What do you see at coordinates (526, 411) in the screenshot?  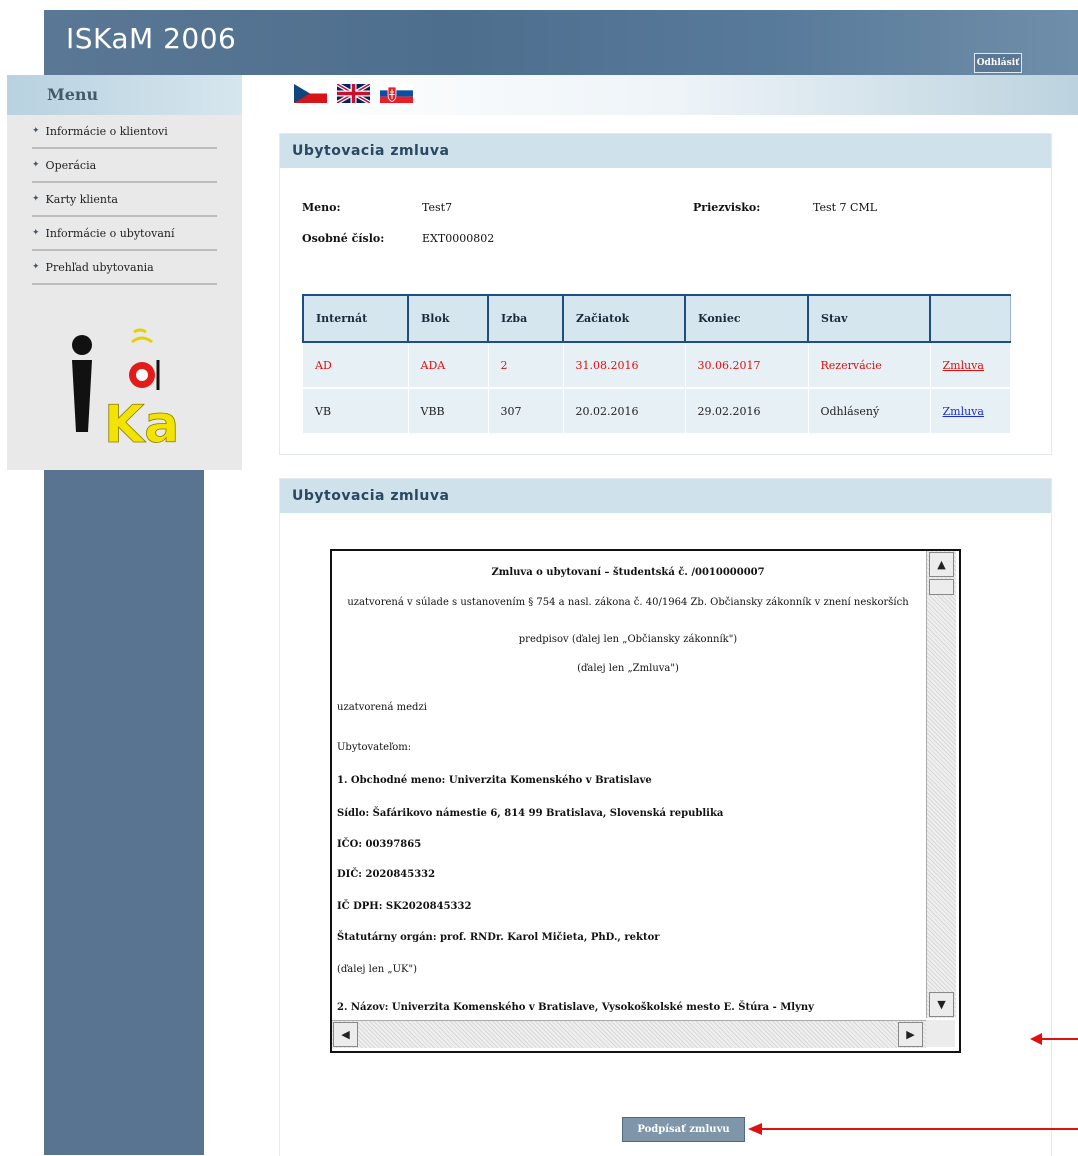 I see `cell-room: 307` at bounding box center [526, 411].